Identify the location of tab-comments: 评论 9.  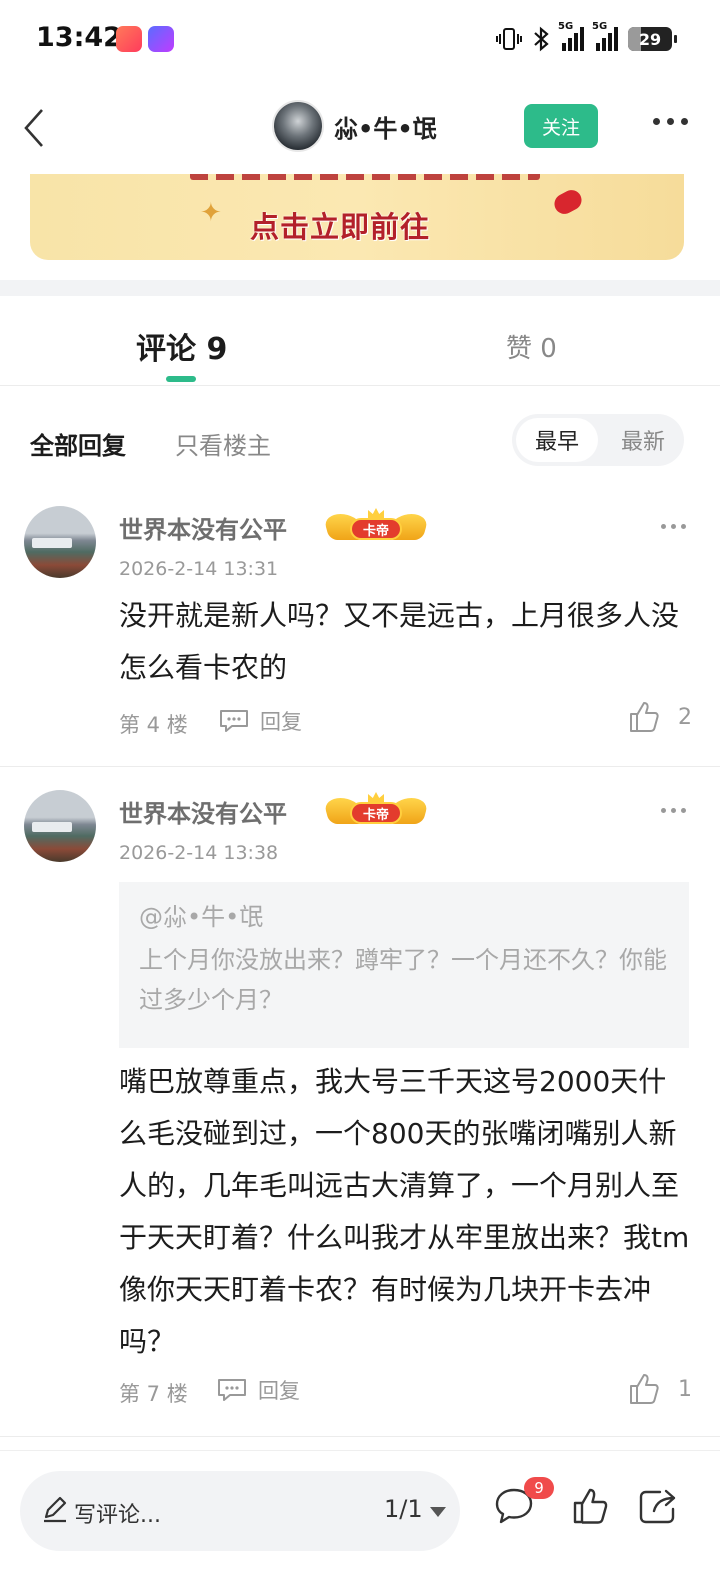
(181, 346).